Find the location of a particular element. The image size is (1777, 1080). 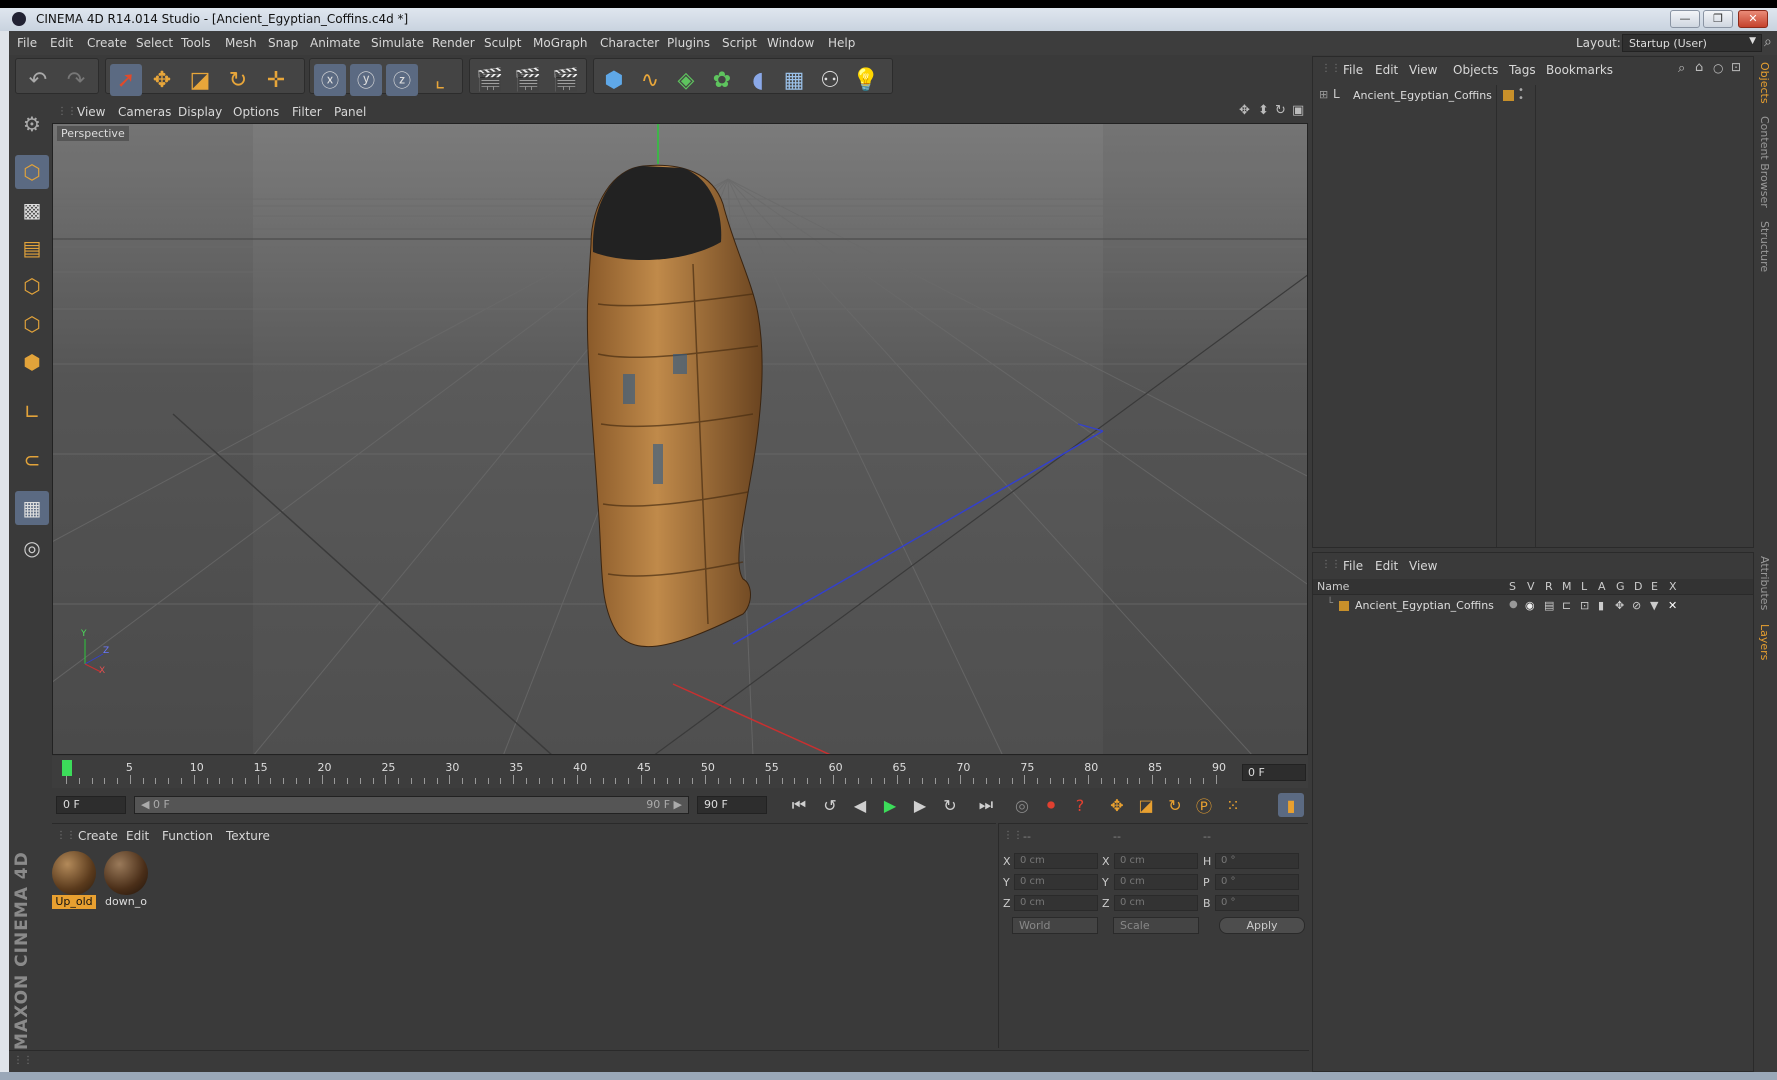

array-icon: ✿ is located at coordinates (722, 80).